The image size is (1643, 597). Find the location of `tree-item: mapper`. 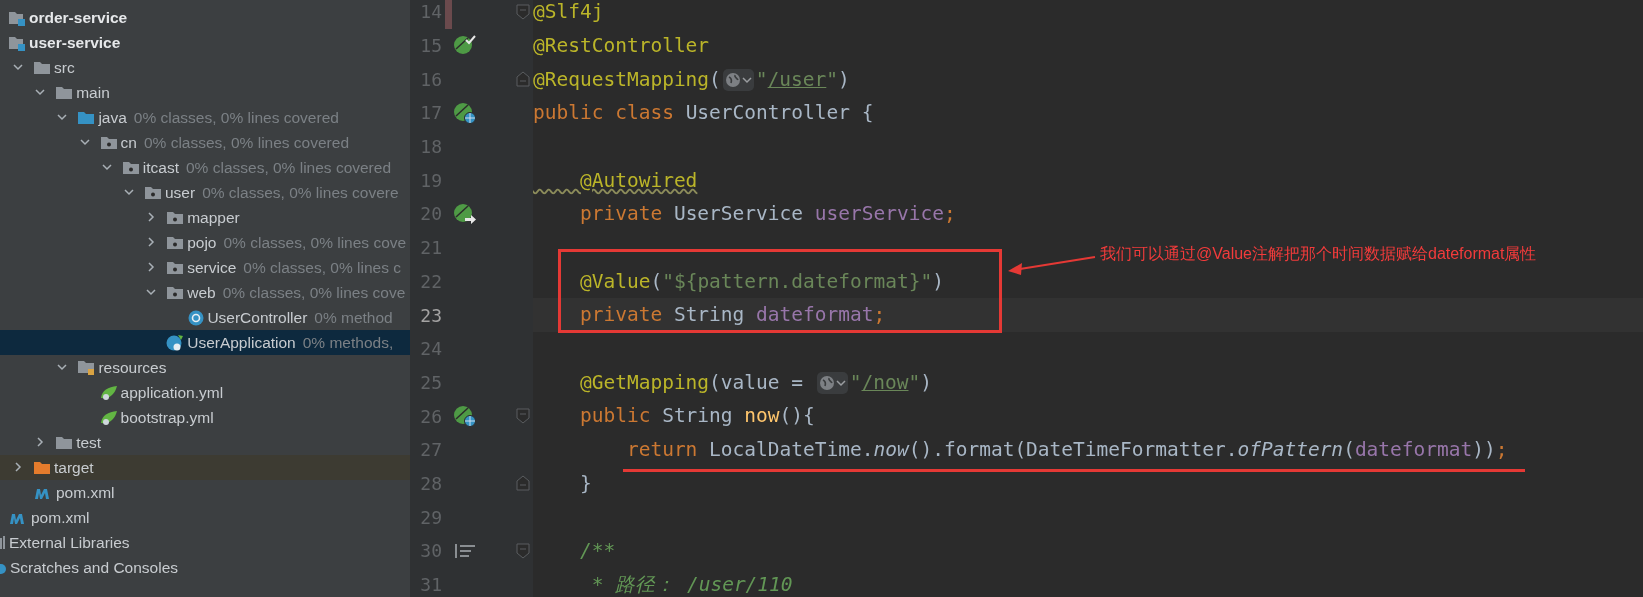

tree-item: mapper is located at coordinates (205, 217).